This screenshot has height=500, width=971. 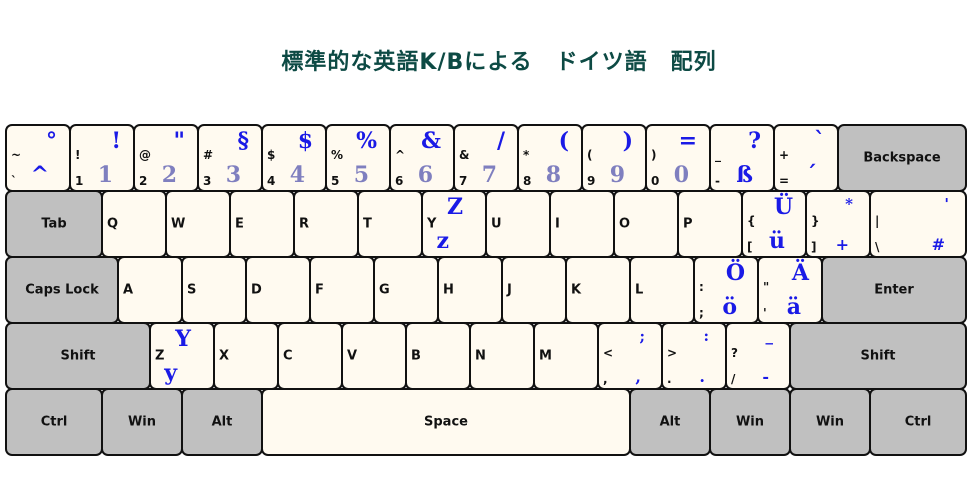 What do you see at coordinates (150, 290) in the screenshot?
I see `key-a: A` at bounding box center [150, 290].